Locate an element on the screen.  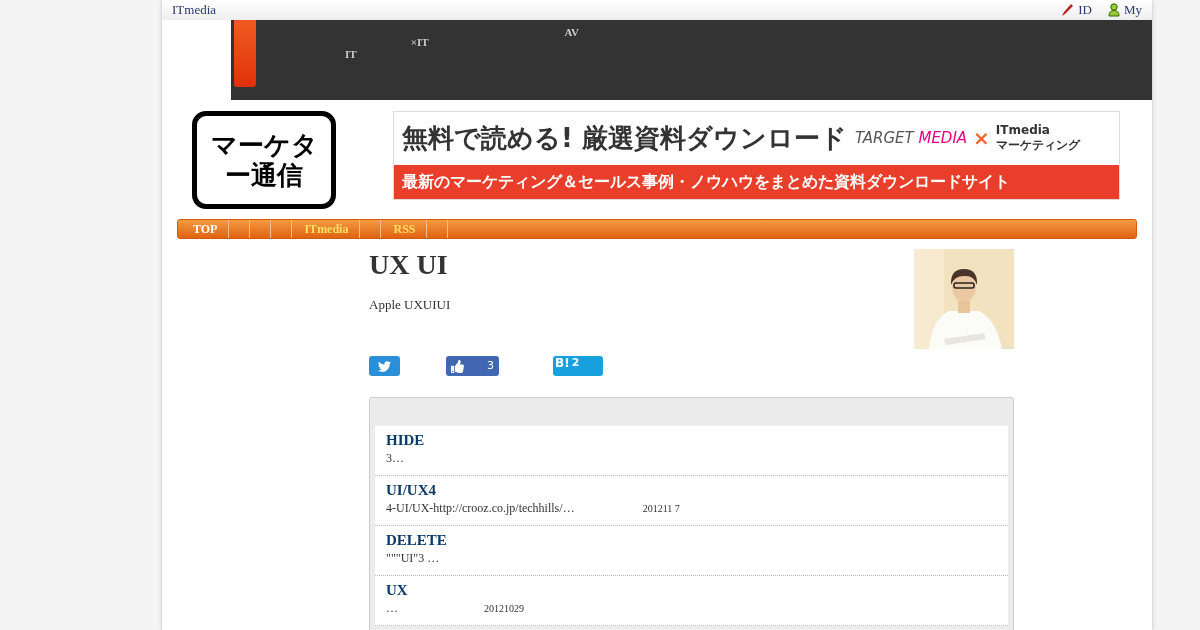
user-icon is located at coordinates (1113, 9).